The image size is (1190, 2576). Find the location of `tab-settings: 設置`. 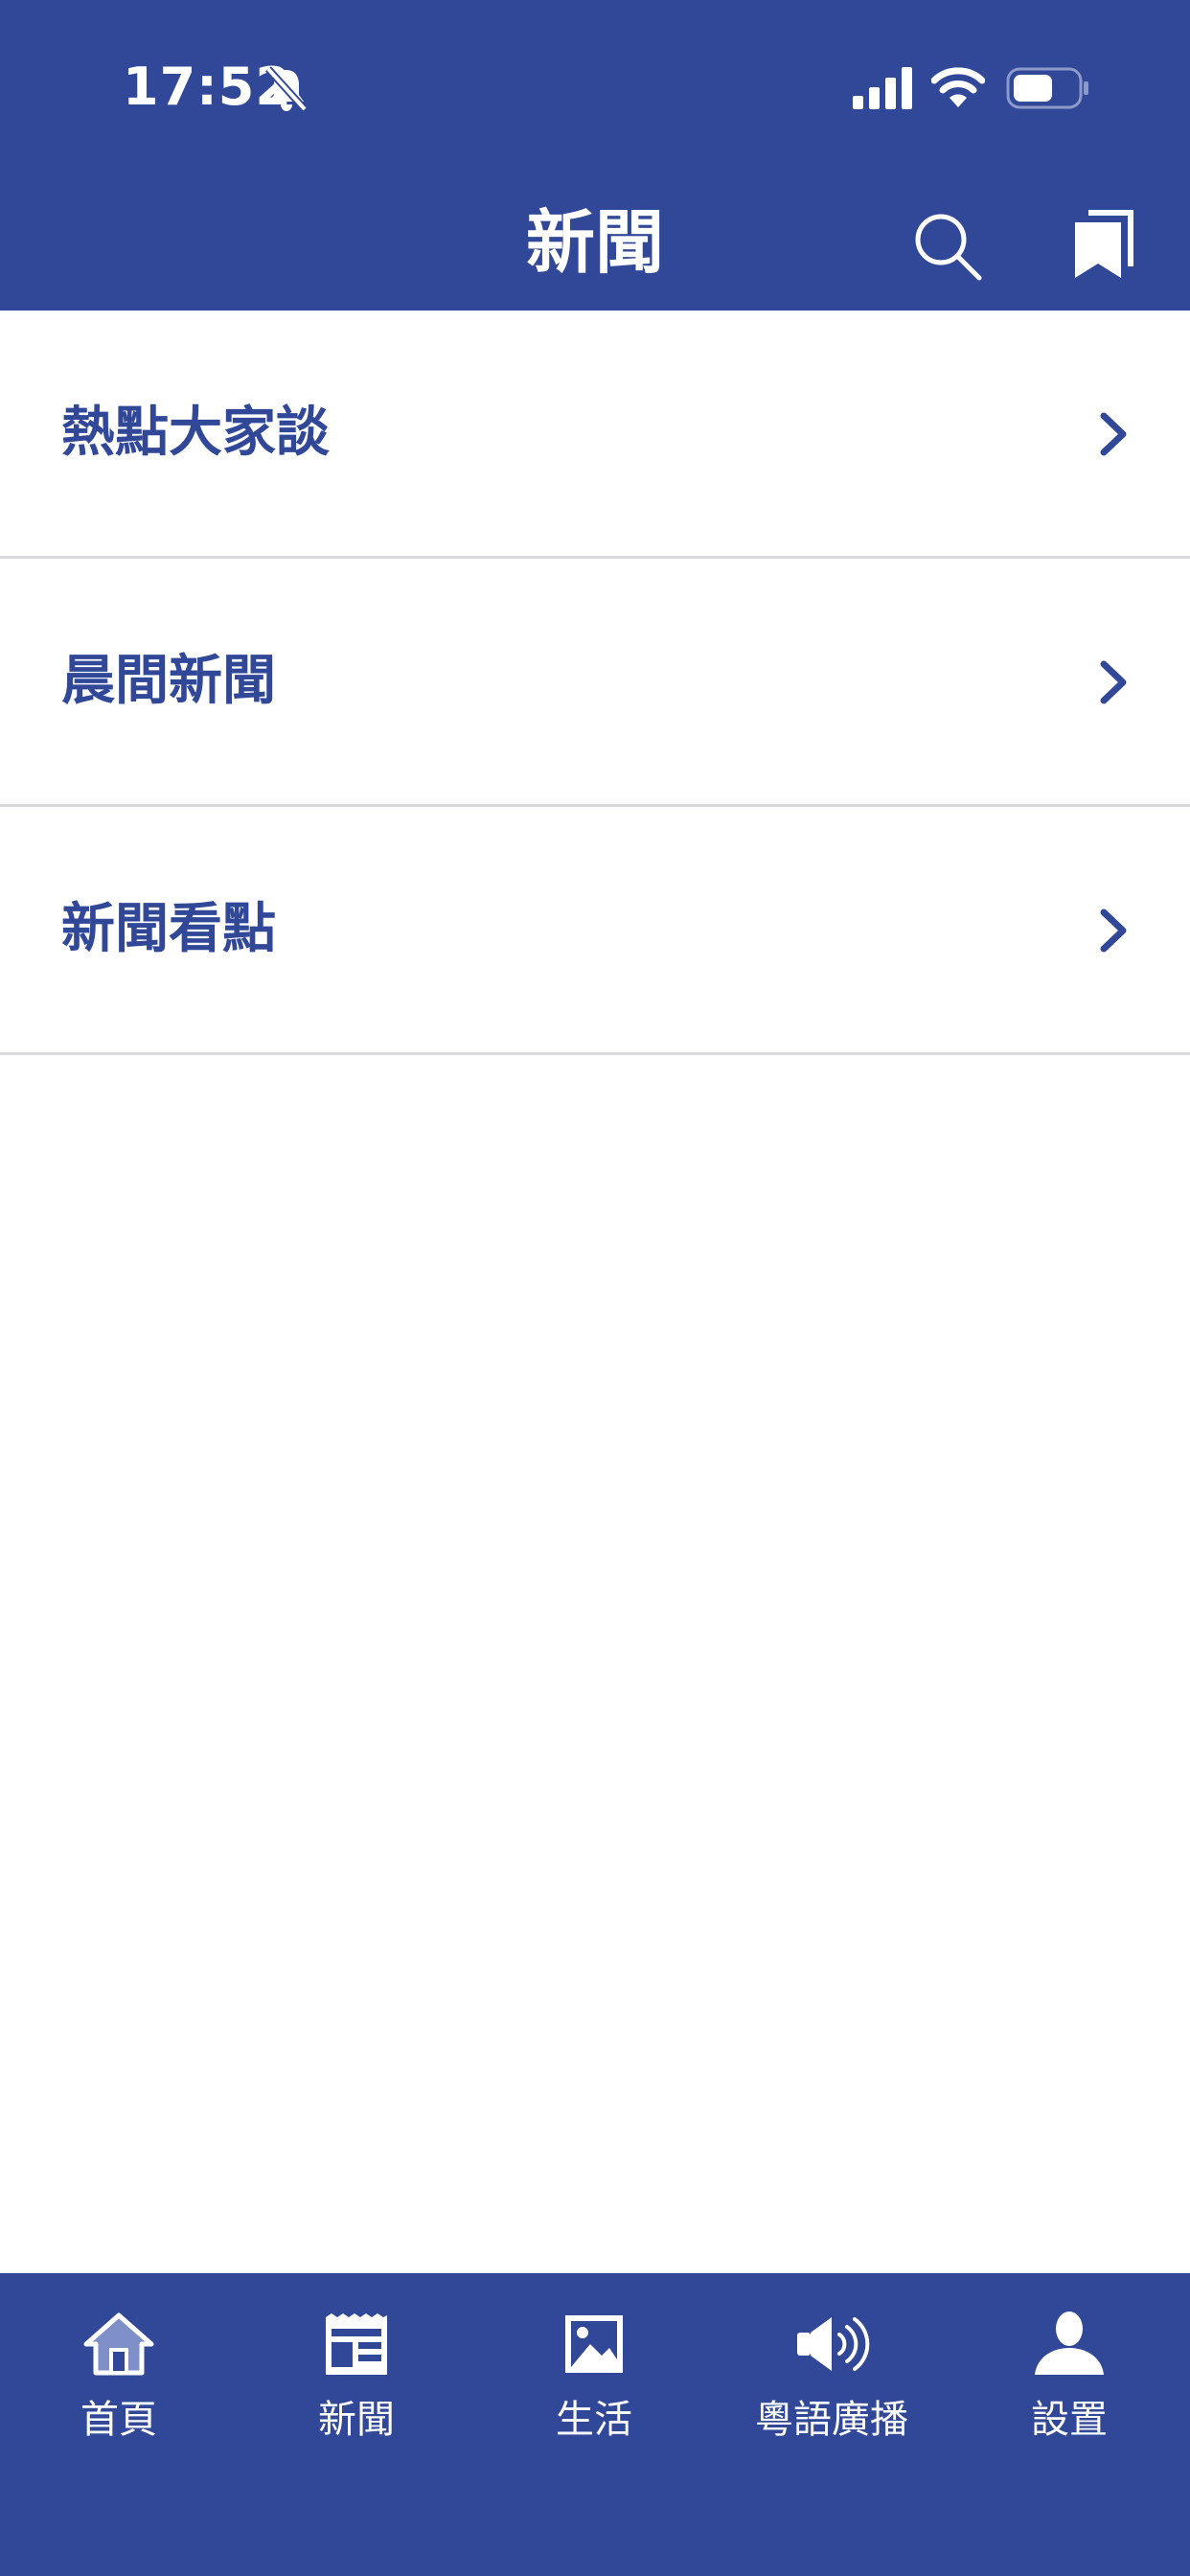

tab-settings: 設置 is located at coordinates (1069, 2364).